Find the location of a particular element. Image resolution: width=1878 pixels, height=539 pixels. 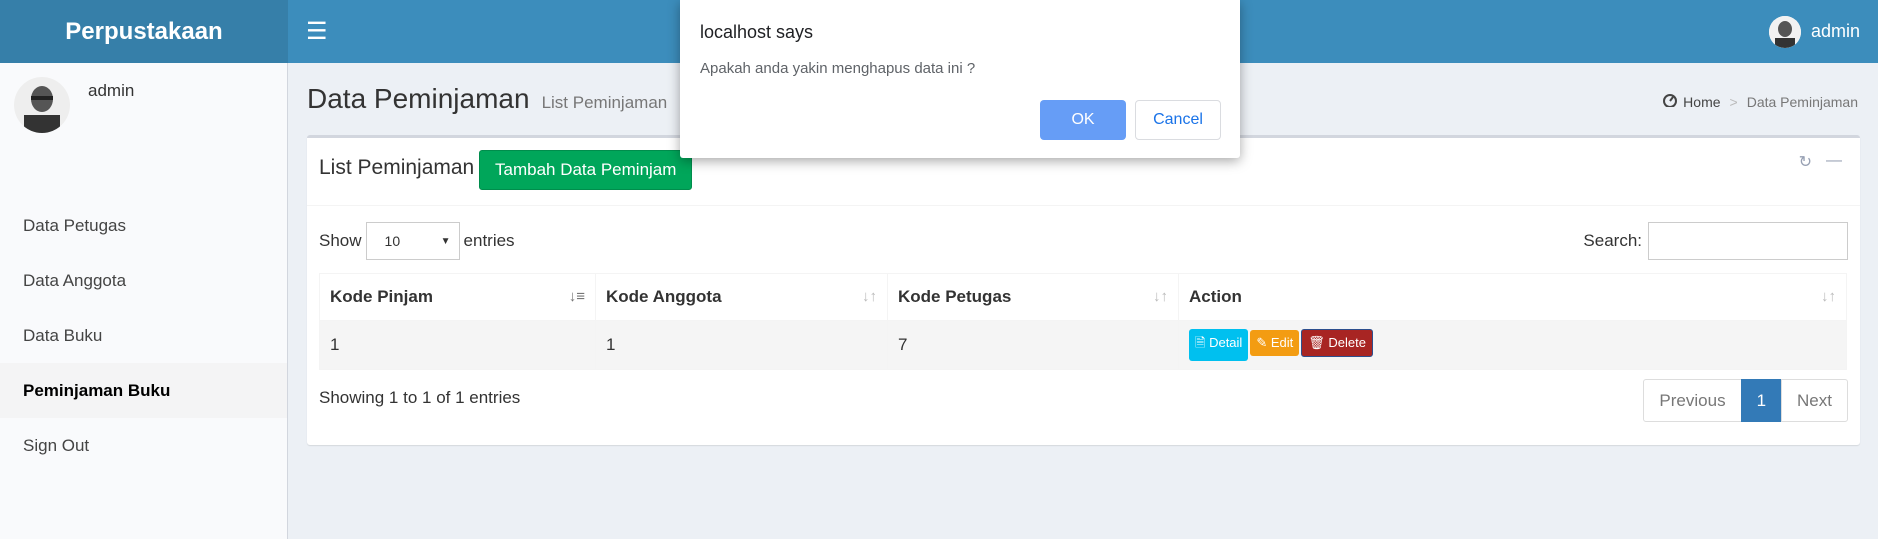

user-name: admin is located at coordinates (1835, 31).